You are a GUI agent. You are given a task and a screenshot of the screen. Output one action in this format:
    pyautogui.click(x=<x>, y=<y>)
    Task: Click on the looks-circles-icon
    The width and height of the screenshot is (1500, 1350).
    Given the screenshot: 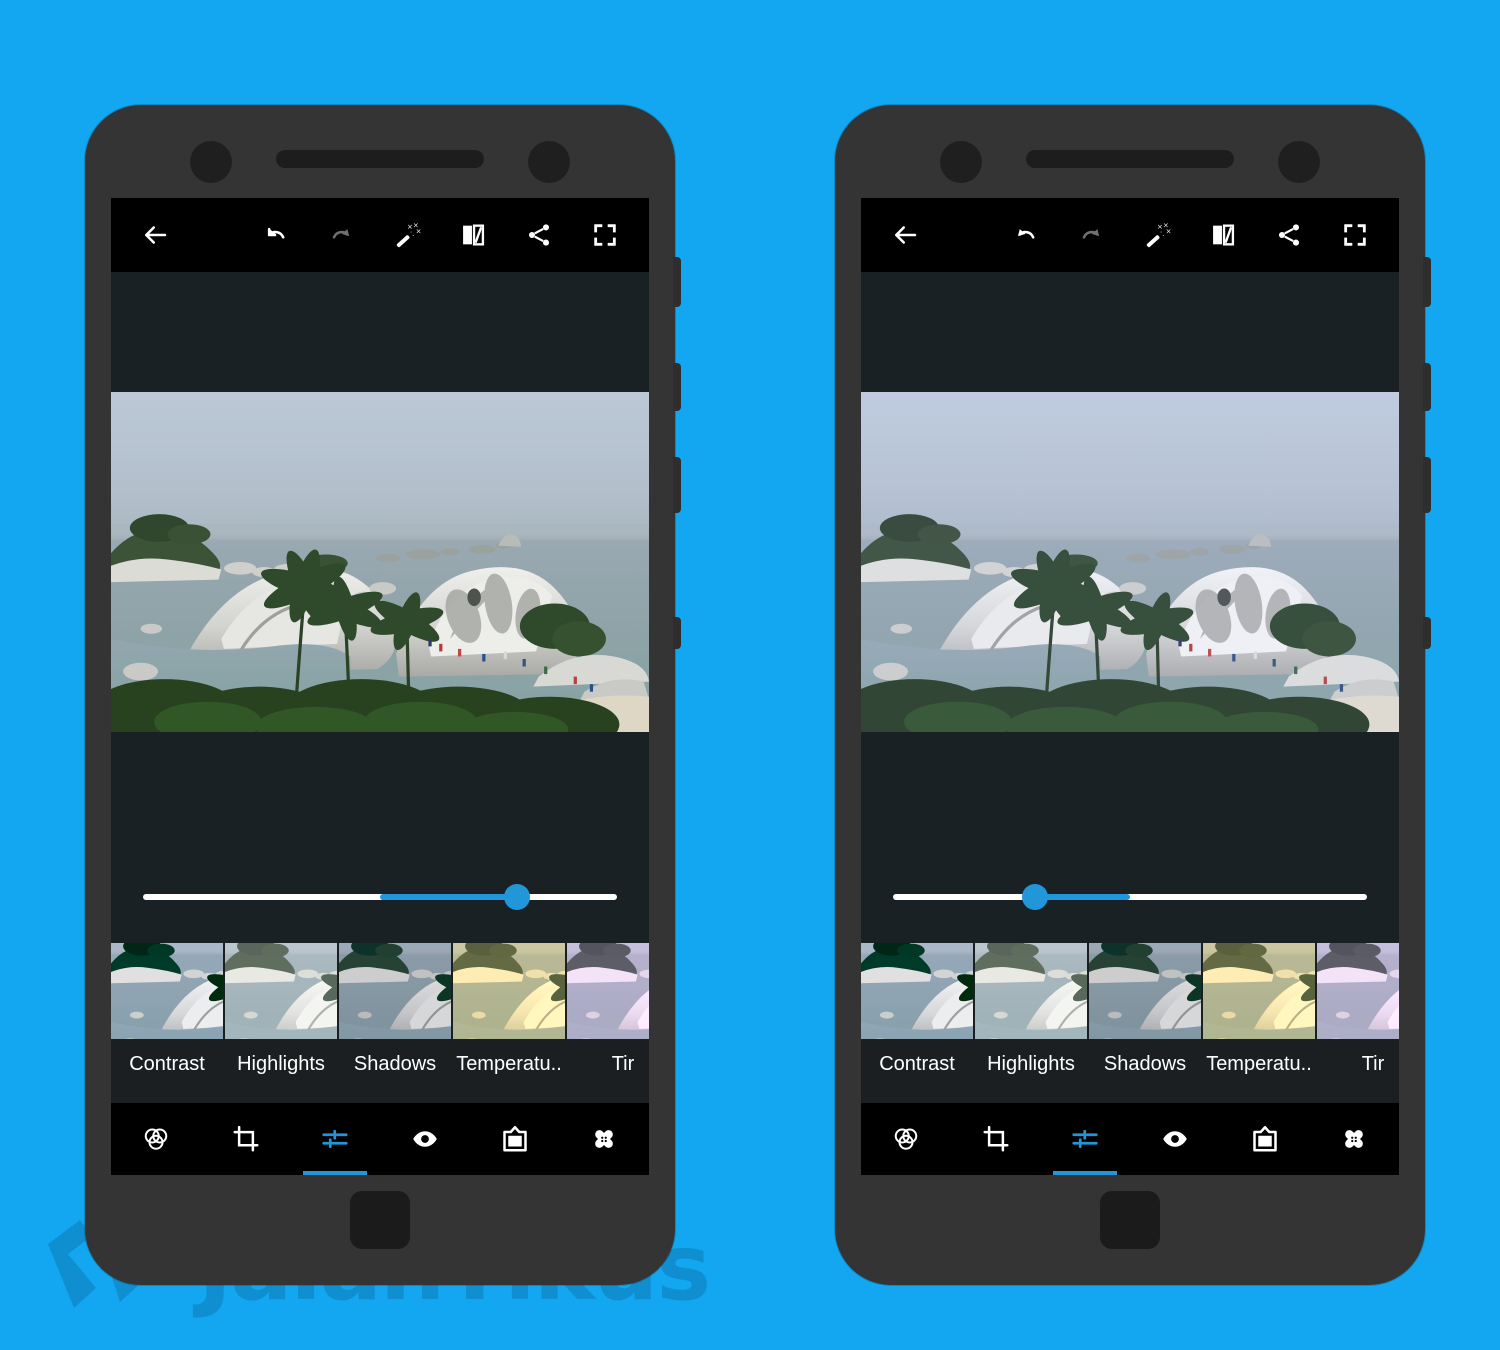 What is the action you would take?
    pyautogui.click(x=906, y=1139)
    